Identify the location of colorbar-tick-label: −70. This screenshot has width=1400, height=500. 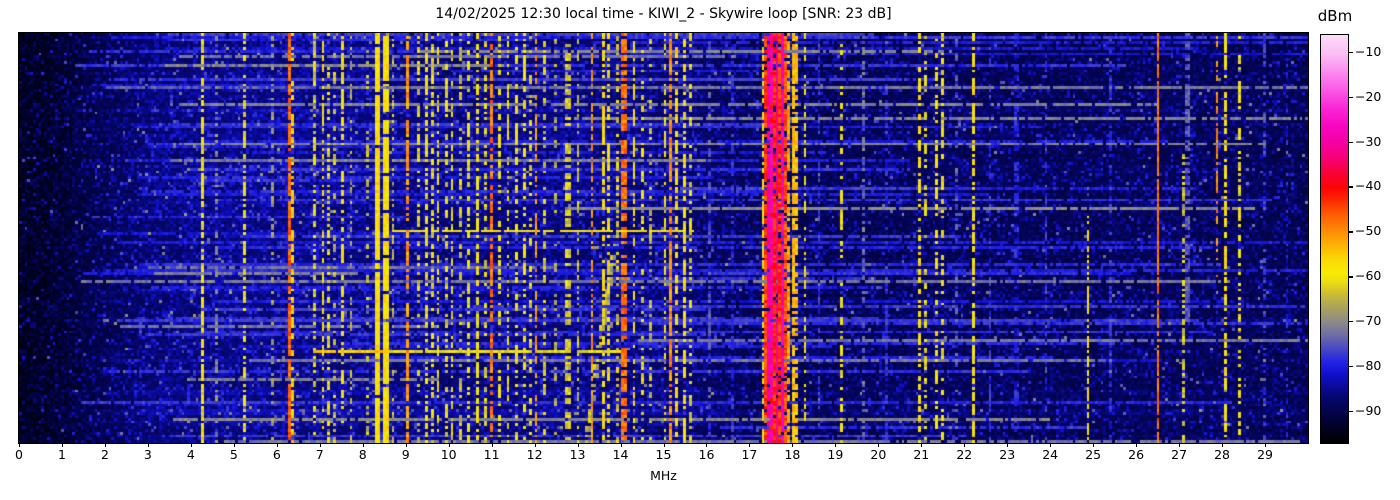
(1368, 320).